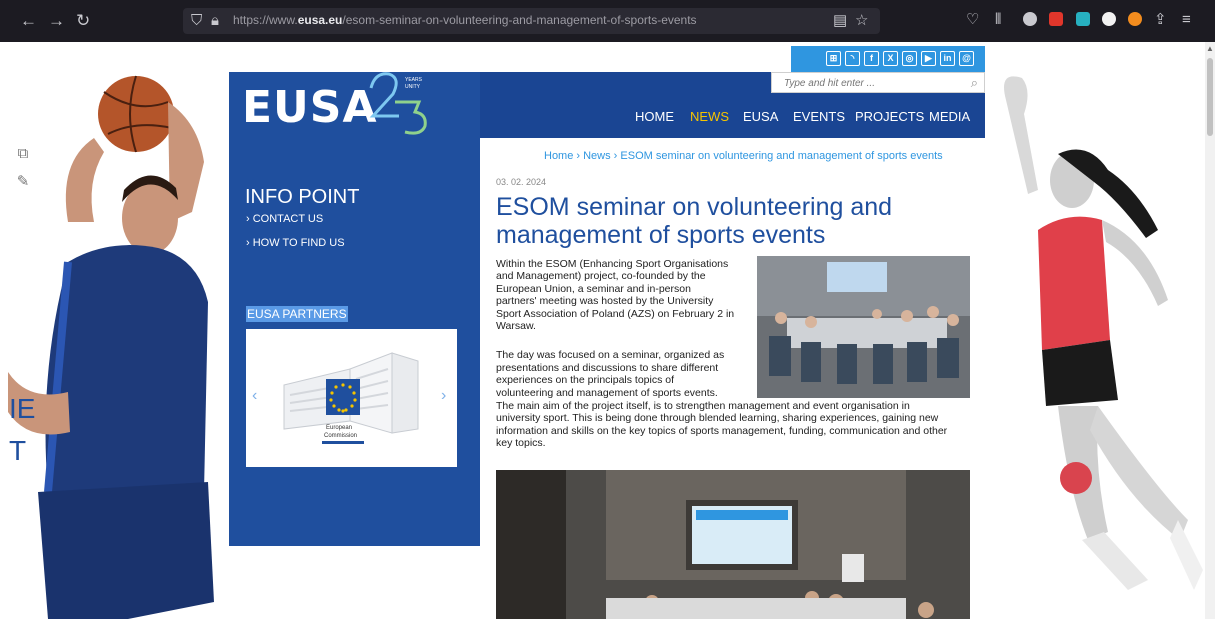  Describe the element at coordinates (1160, 20) in the screenshot. I see `share-icon: ⇪` at that location.